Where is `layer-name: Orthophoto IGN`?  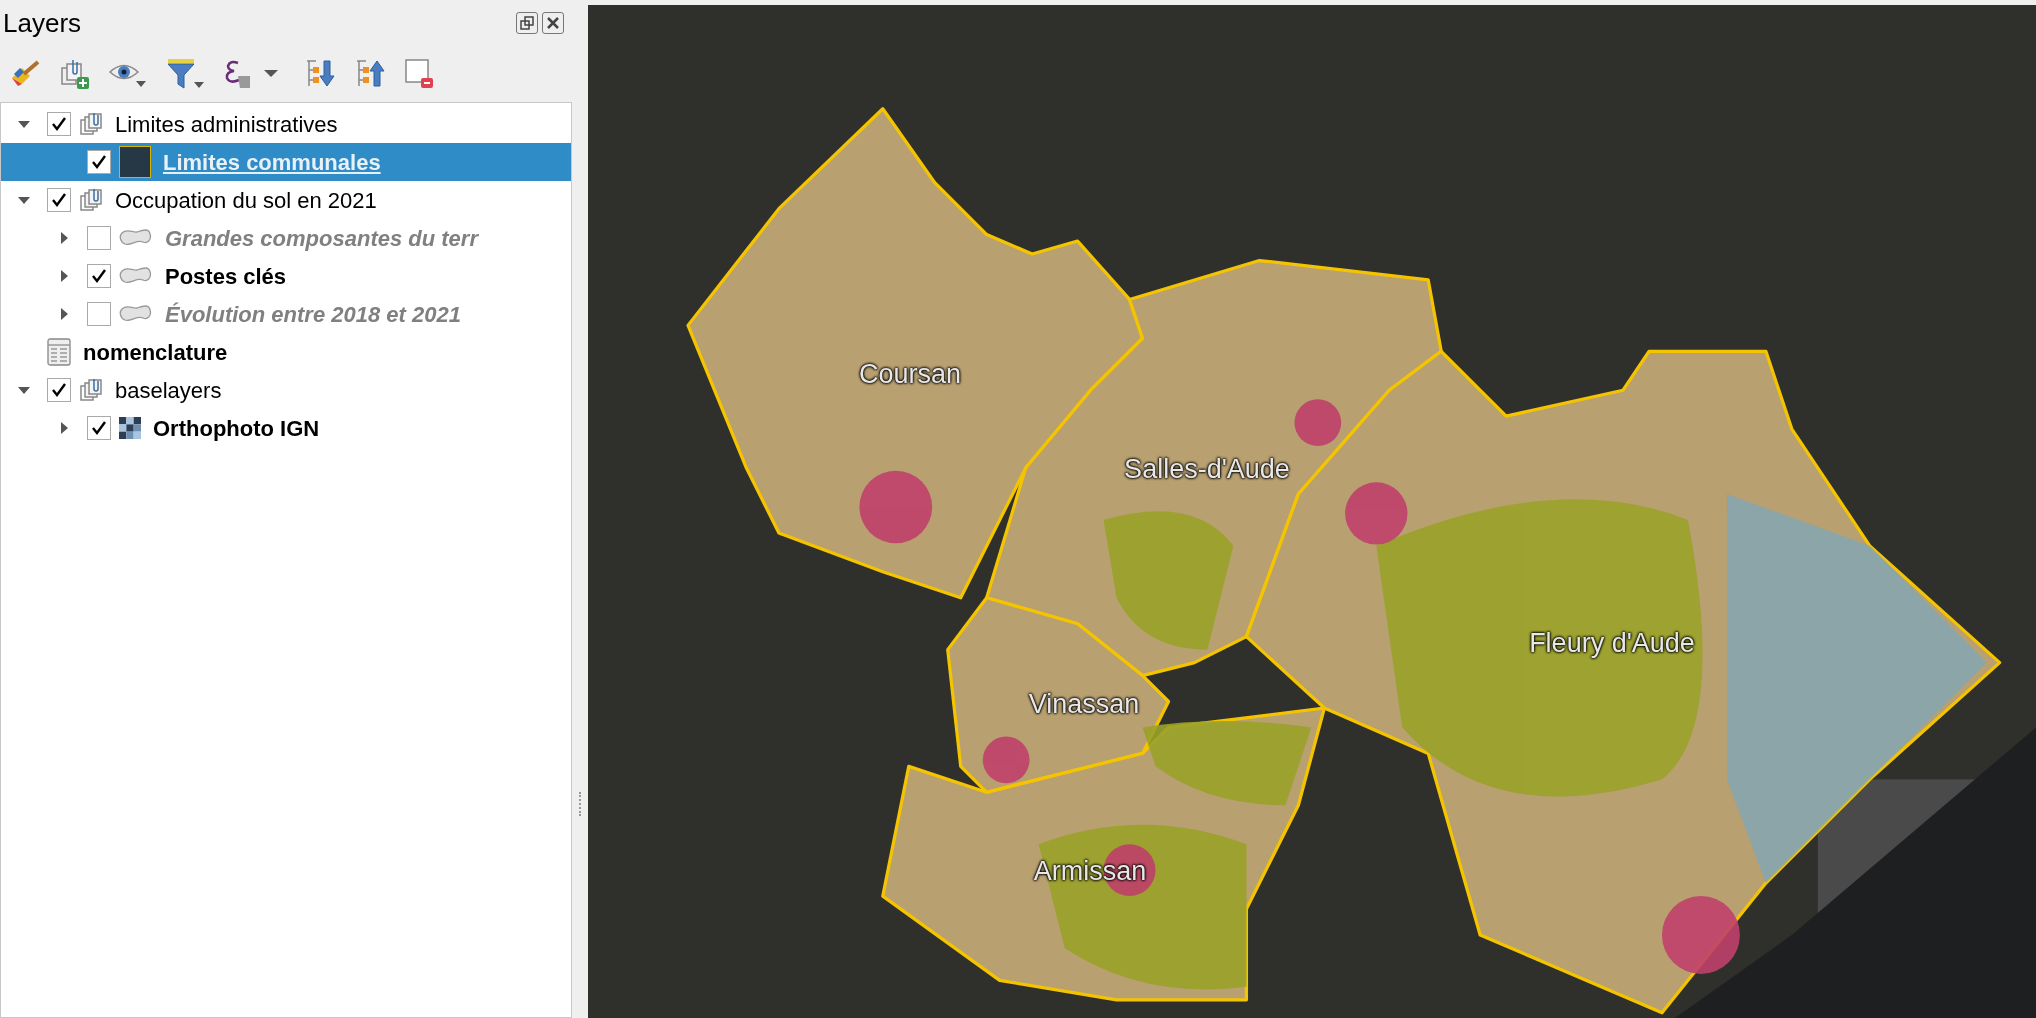
layer-name: Orthophoto IGN is located at coordinates (236, 428).